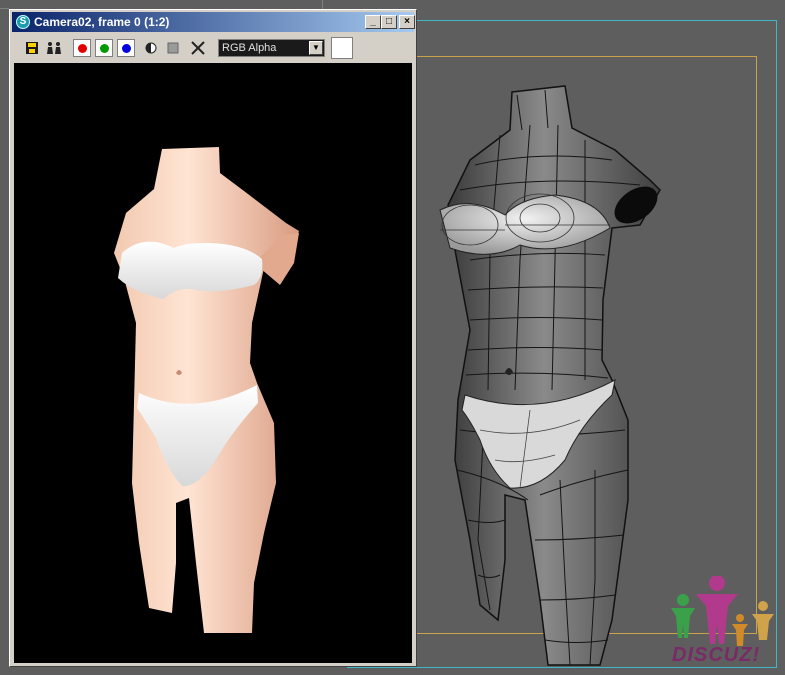 This screenshot has height=675, width=785. Describe the element at coordinates (373, 22) in the screenshot. I see `minimize-button: _` at that location.